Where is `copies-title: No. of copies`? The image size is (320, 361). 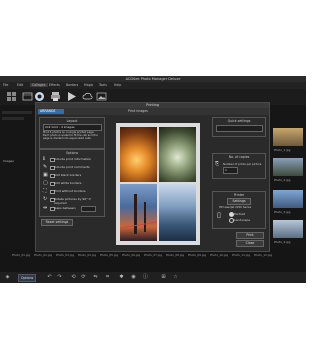 copies-title: No. of copies is located at coordinates (239, 157).